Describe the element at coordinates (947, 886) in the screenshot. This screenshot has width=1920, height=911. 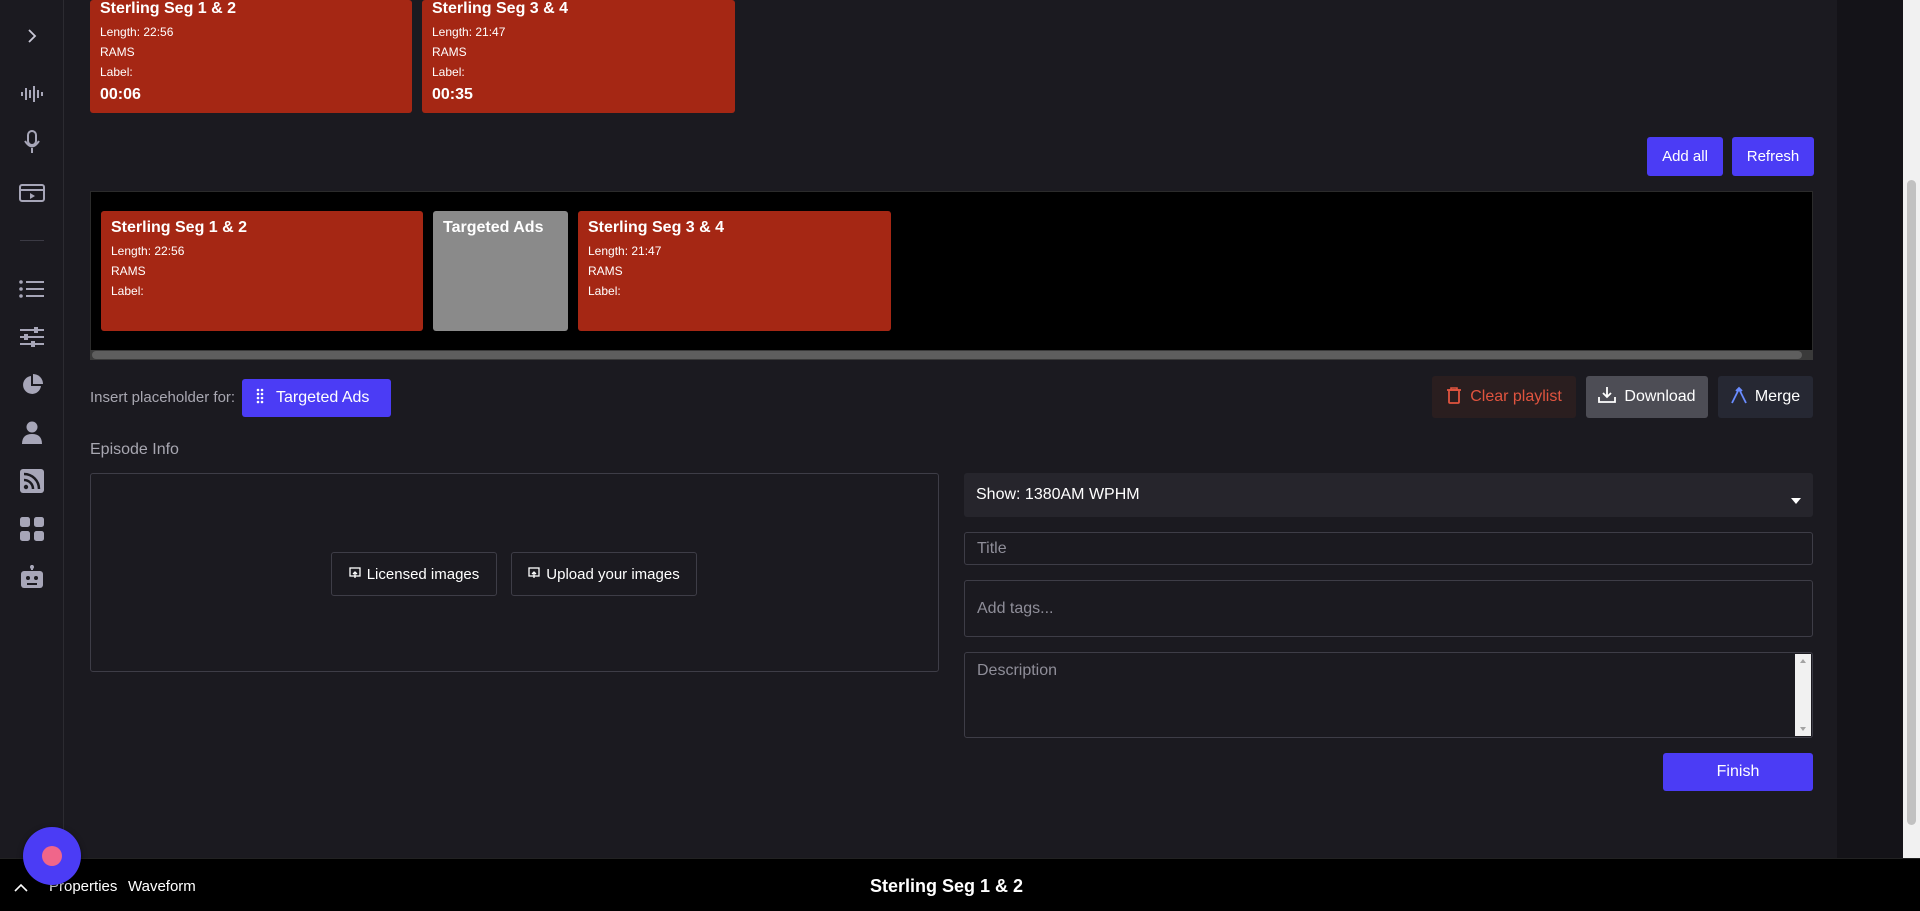
I see `now-playing-title: Sterling Seg 1 & 2` at that location.